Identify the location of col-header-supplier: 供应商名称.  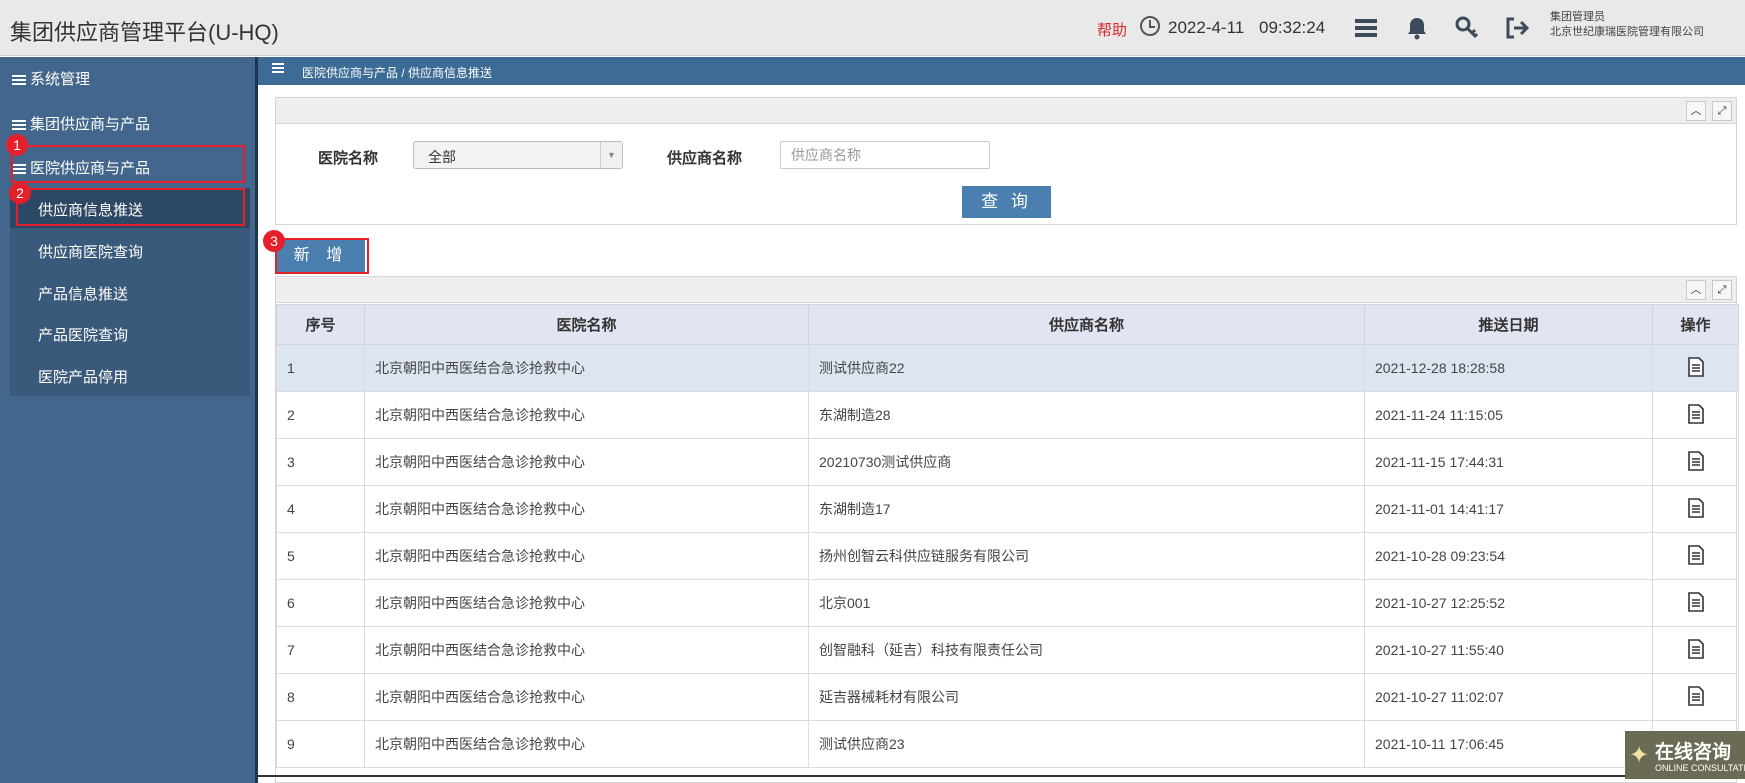
(1086, 324).